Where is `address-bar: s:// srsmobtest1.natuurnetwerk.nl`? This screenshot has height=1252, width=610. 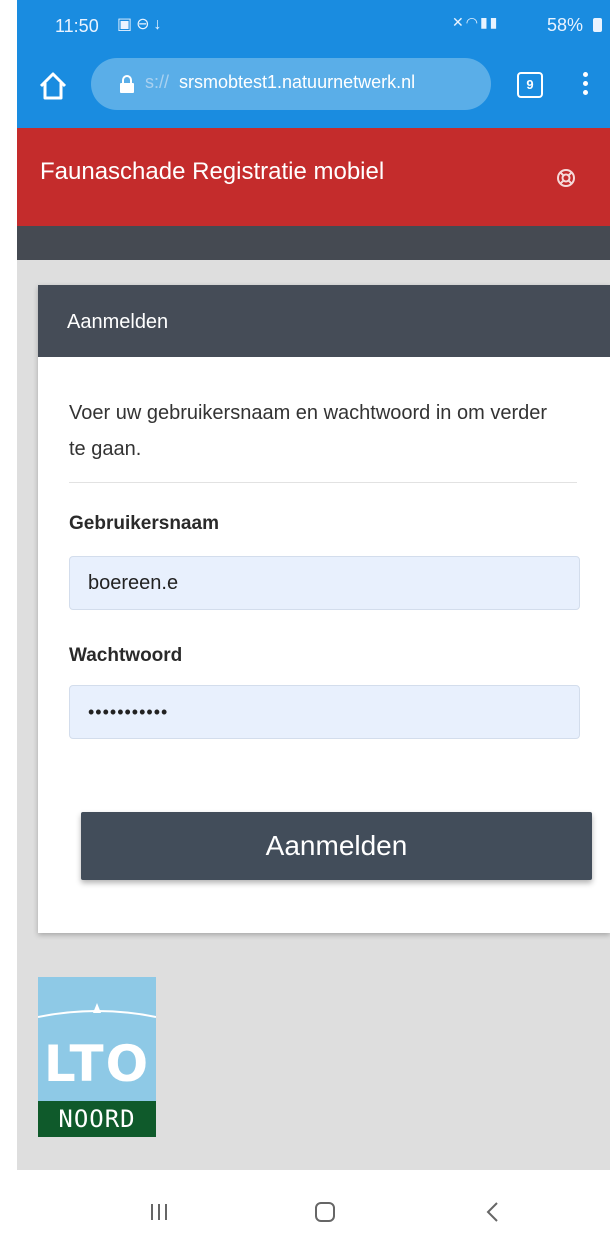
address-bar: s:// srsmobtest1.natuurnetwerk.nl is located at coordinates (291, 84).